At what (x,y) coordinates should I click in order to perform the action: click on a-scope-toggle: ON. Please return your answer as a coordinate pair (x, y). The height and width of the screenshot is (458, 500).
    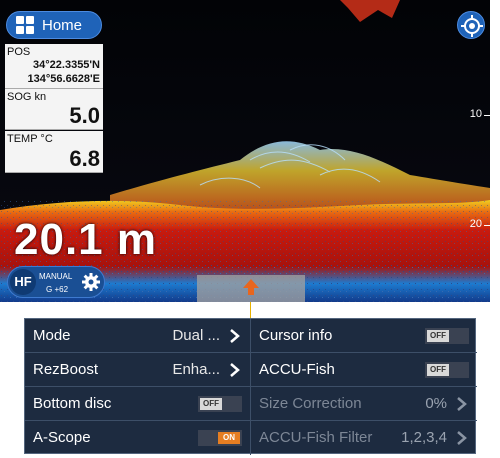
    Looking at the image, I should click on (220, 438).